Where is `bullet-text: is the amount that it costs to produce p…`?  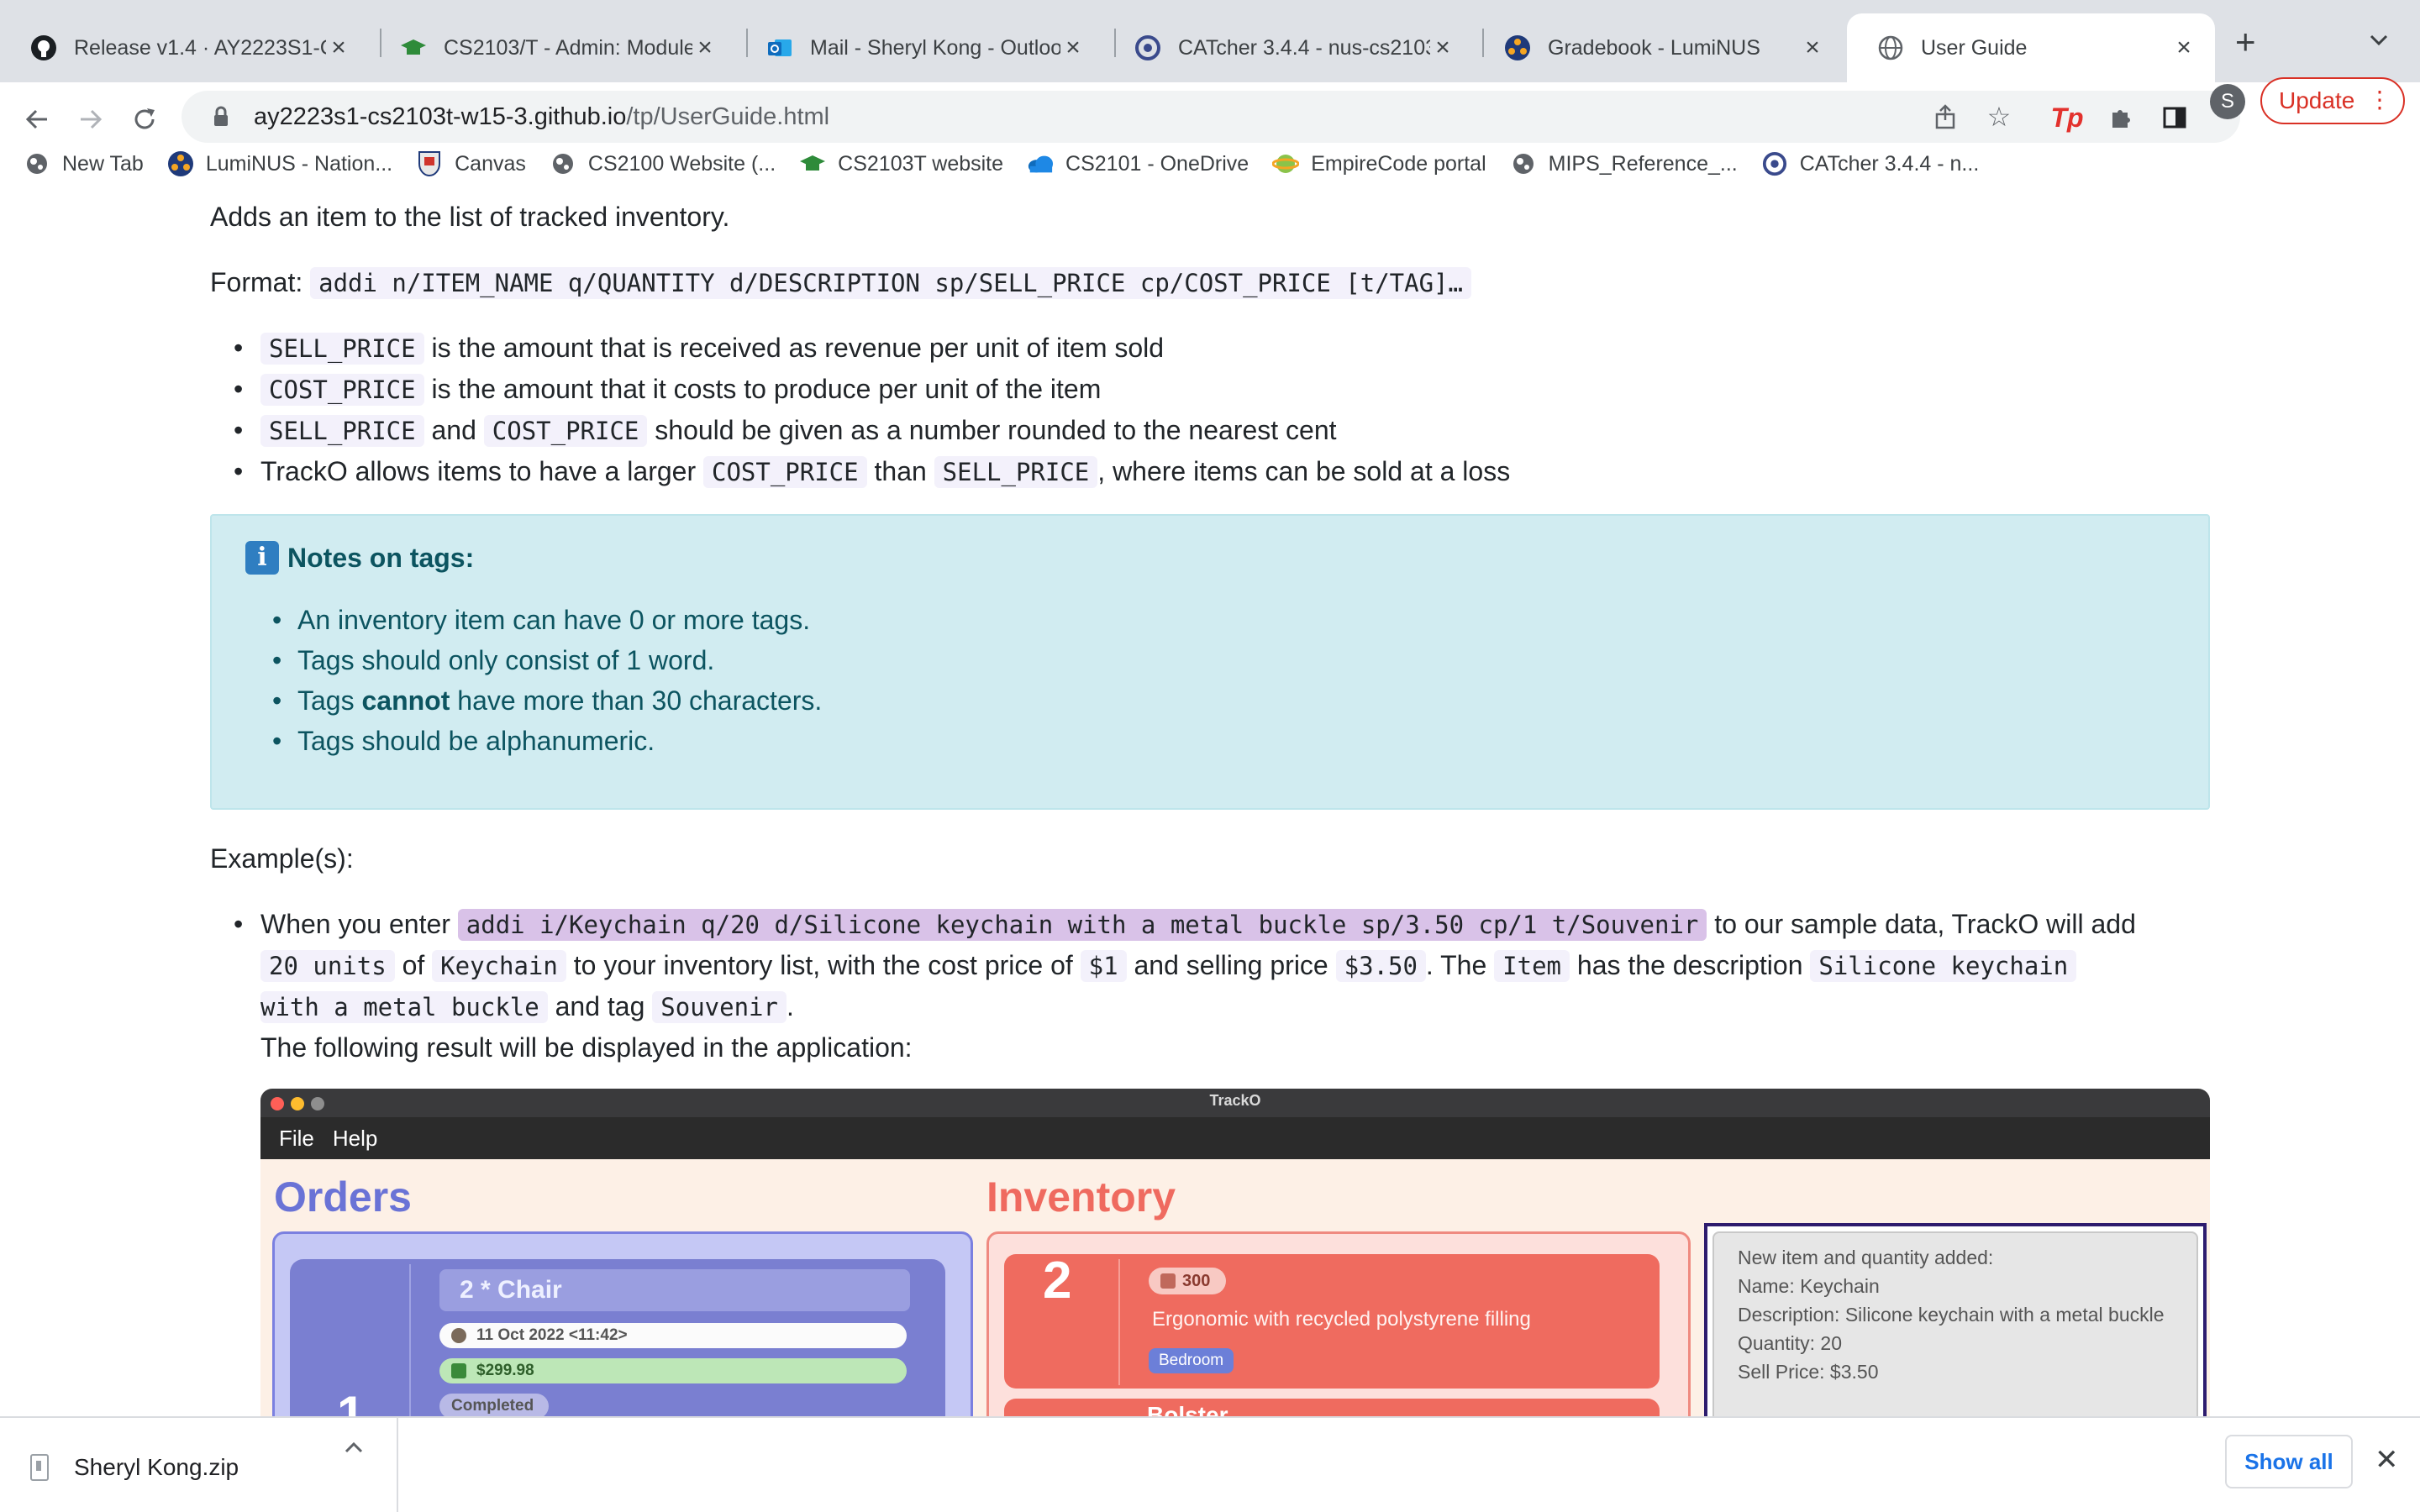 bullet-text: is the amount that it costs to produce p… is located at coordinates (763, 389).